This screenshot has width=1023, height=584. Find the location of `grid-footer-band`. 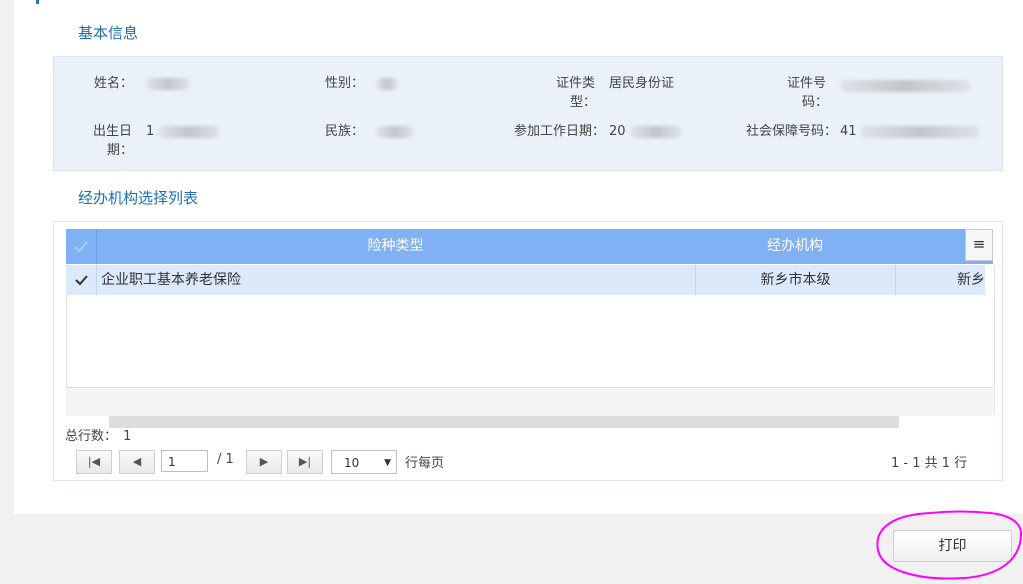

grid-footer-band is located at coordinates (529, 401).